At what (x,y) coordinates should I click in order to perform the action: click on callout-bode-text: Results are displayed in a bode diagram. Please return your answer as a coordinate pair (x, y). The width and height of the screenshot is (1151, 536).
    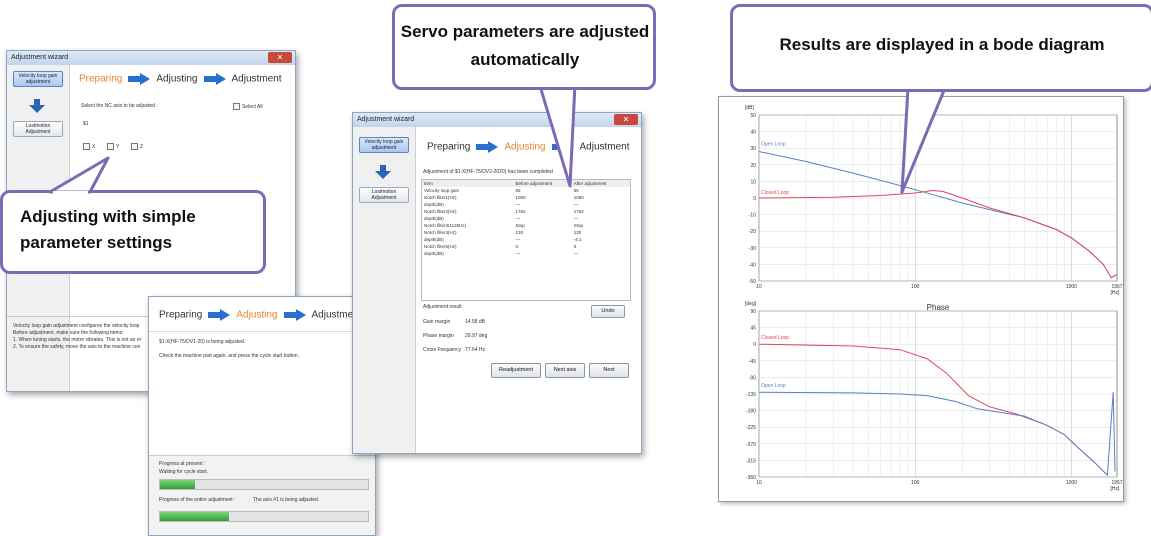
    Looking at the image, I should click on (942, 44).